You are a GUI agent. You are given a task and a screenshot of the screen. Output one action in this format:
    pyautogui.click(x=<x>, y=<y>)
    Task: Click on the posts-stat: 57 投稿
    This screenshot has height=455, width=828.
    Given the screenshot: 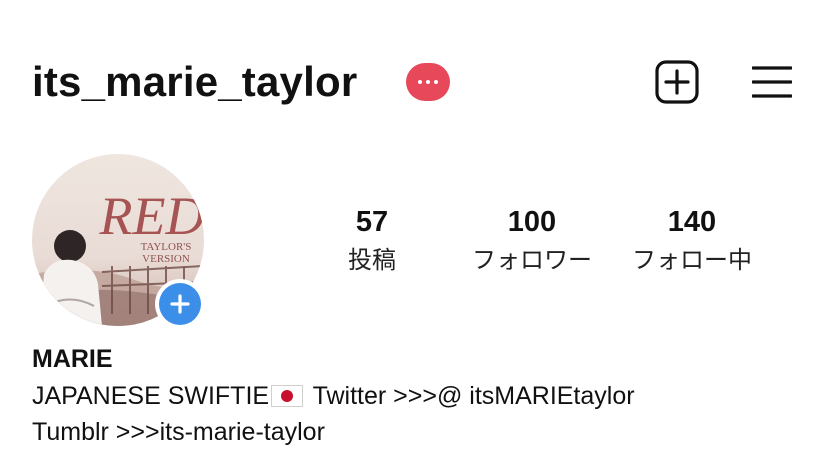 What is the action you would take?
    pyautogui.click(x=372, y=241)
    